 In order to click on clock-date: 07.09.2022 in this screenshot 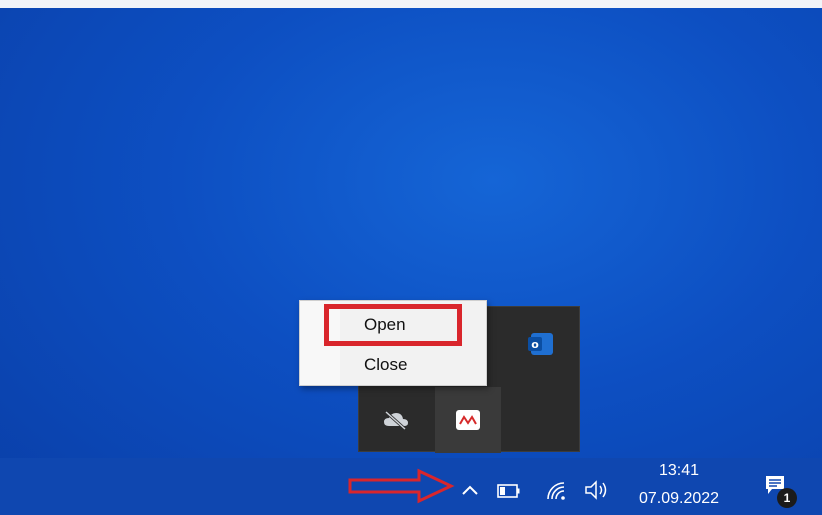, I will do `click(679, 498)`.